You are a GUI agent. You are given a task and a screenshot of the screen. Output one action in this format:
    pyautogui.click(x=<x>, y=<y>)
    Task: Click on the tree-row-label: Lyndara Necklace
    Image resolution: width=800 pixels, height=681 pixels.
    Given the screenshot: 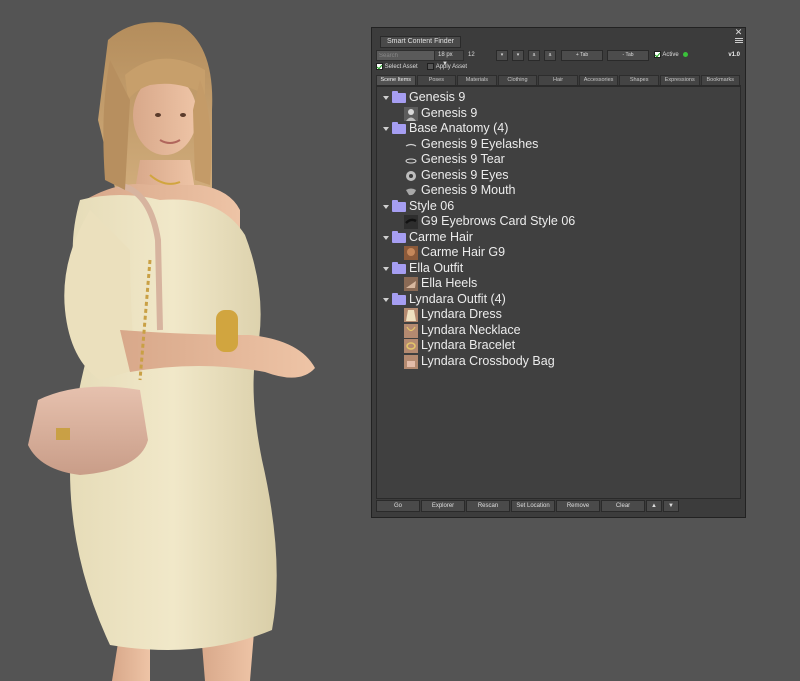 What is the action you would take?
    pyautogui.click(x=471, y=329)
    